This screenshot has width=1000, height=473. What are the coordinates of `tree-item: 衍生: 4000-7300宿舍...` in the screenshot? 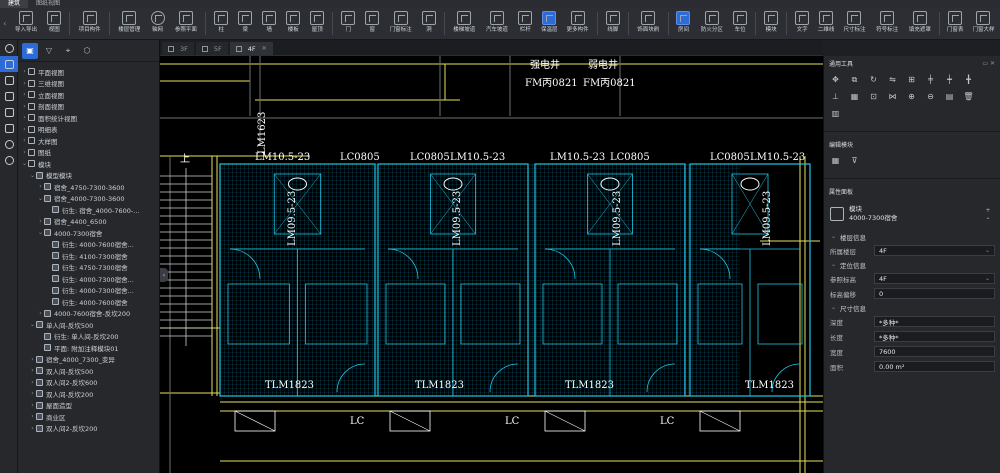 It's located at (88, 291).